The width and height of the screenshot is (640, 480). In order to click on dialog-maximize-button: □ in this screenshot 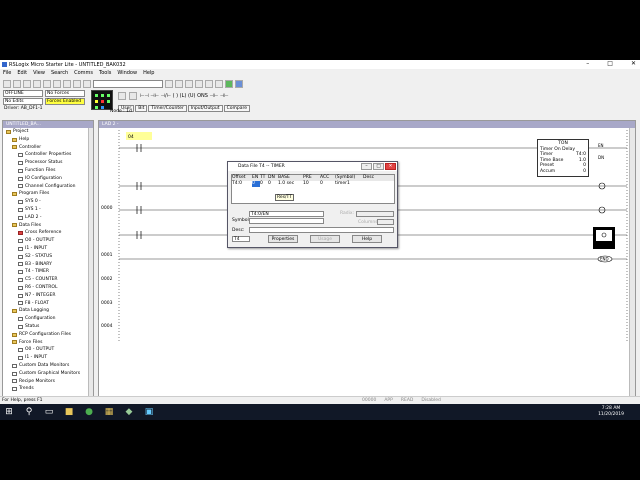, I will do `click(378, 166)`.